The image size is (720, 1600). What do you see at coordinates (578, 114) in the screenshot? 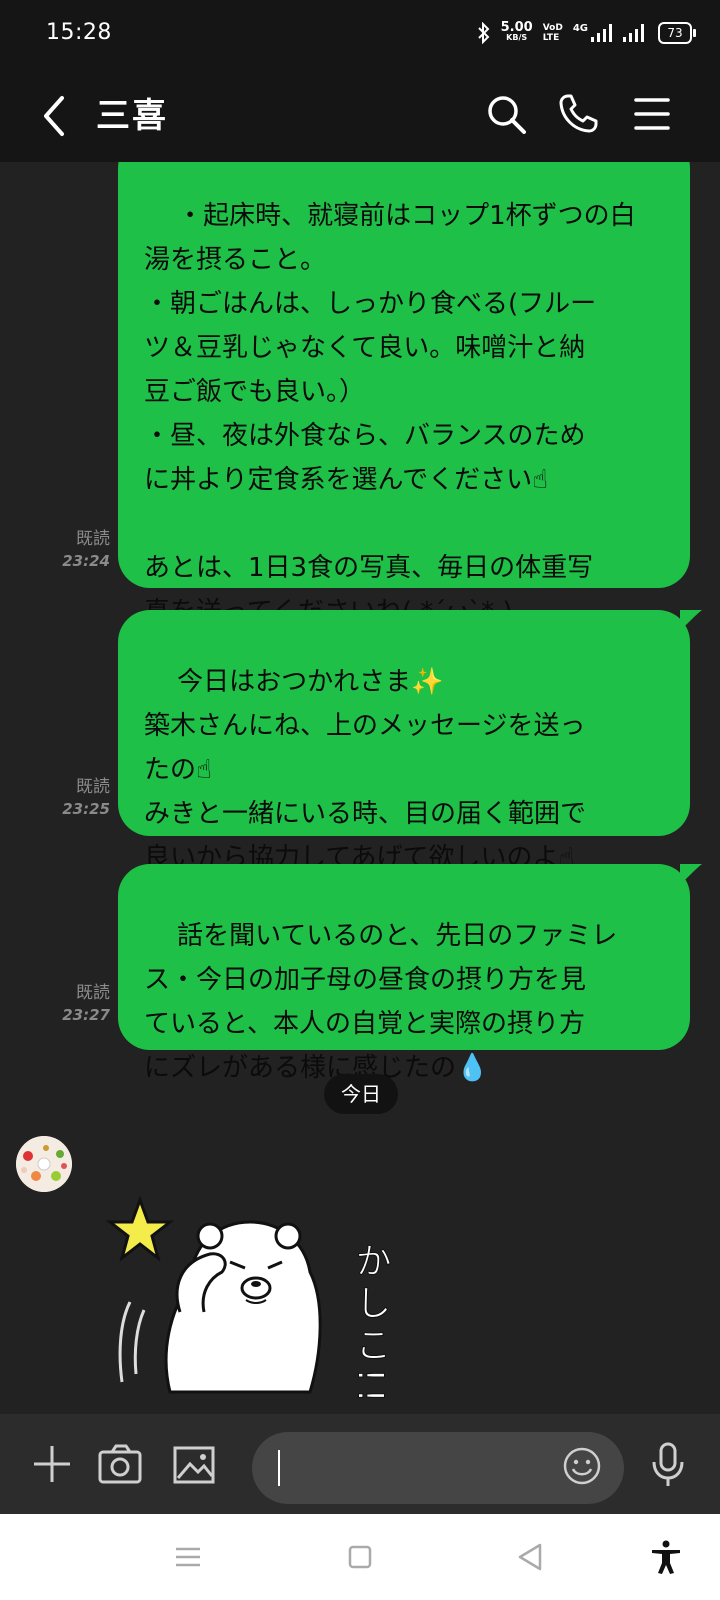
I see `phone-icon` at bounding box center [578, 114].